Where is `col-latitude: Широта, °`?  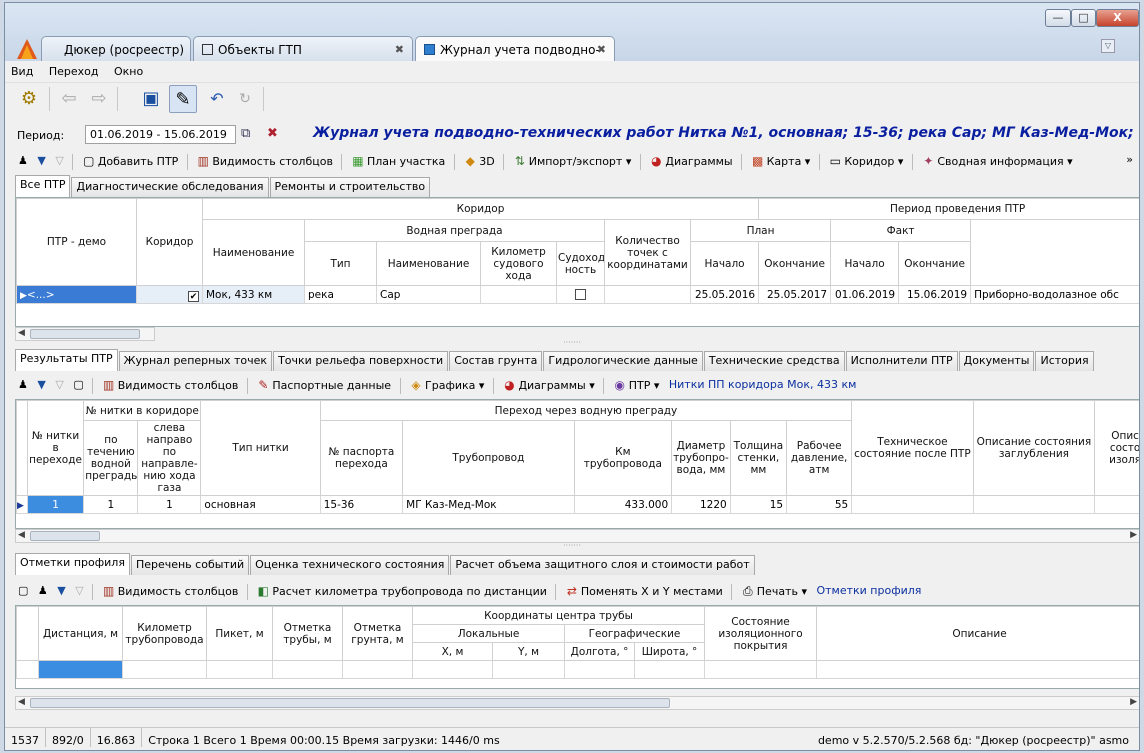
col-latitude: Широта, ° is located at coordinates (669, 651).